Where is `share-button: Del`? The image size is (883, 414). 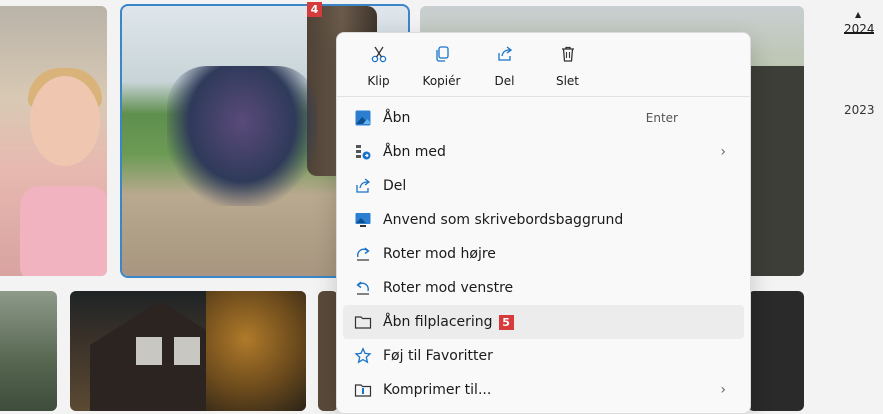 share-button: Del is located at coordinates (504, 64).